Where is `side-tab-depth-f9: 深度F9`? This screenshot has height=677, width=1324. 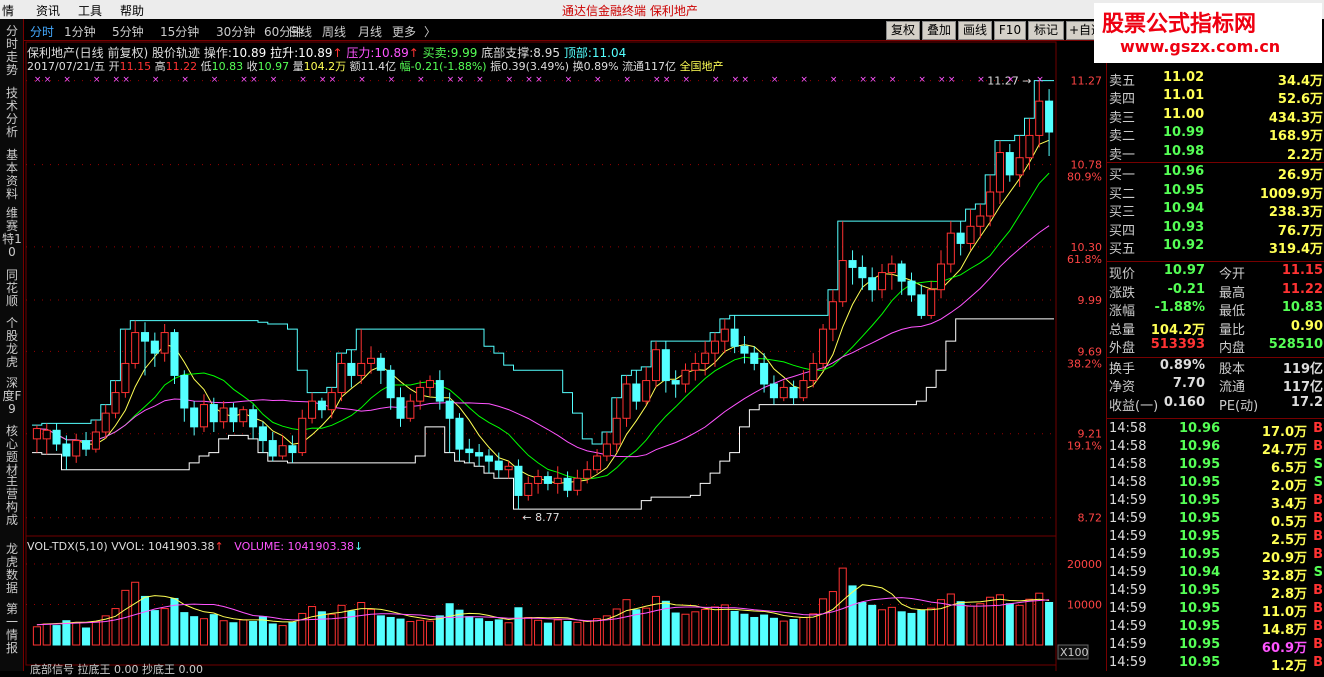 side-tab-depth-f9: 深度F9 is located at coordinates (12, 396).